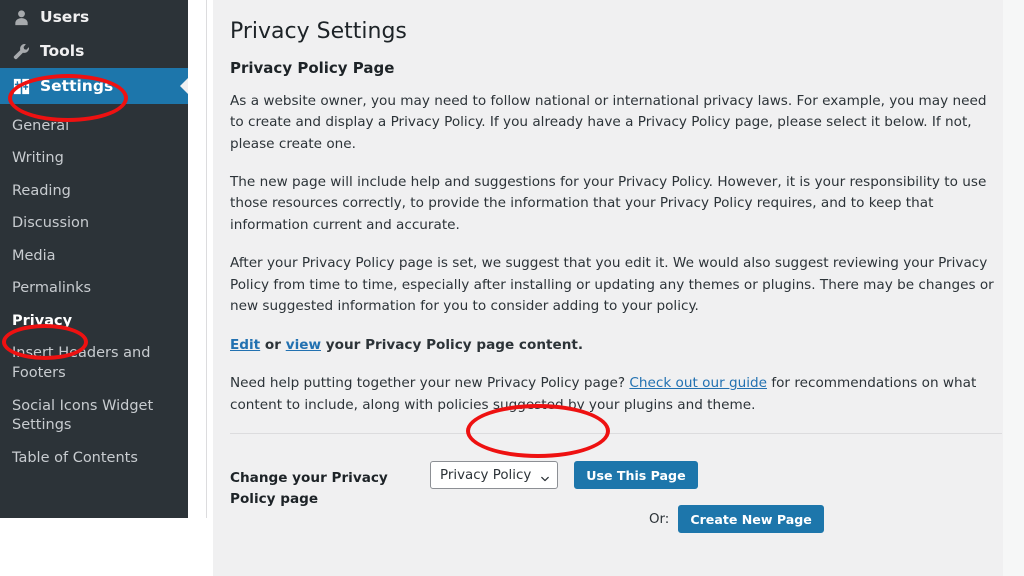 The width and height of the screenshot is (1024, 576). Describe the element at coordinates (94, 159) in the screenshot. I see `sidebar-subitem-writing: Writing` at that location.